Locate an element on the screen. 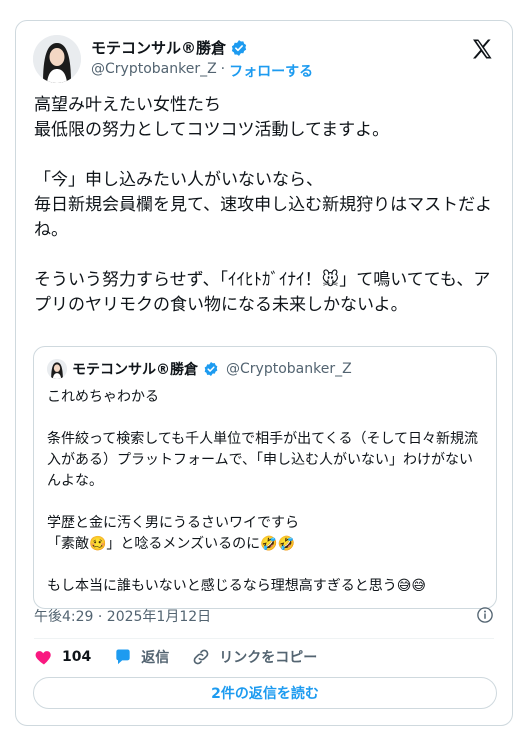  quoted-tweet-header: モテコンサル®勝倉 @Cryptobanker_Z is located at coordinates (199, 369).